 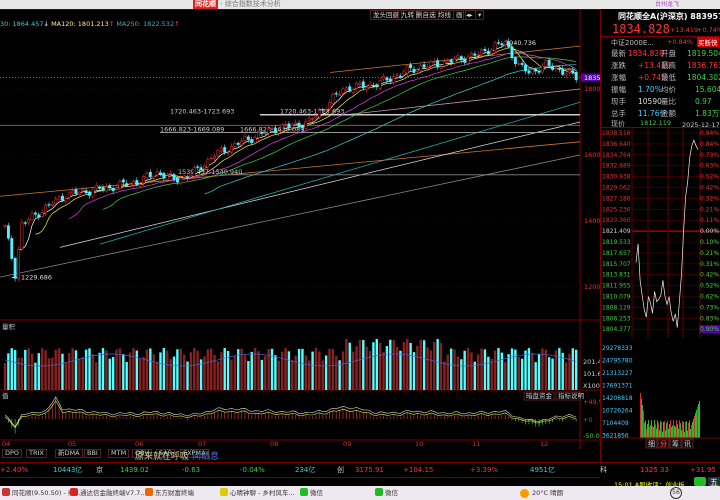 What do you see at coordinates (119, 453) in the screenshot?
I see `indicator-tab-mtm: MTM` at bounding box center [119, 453].